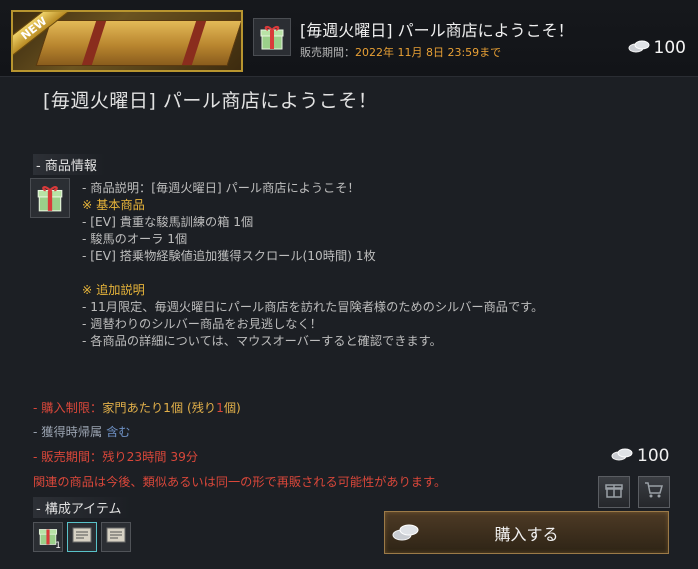 The width and height of the screenshot is (698, 569). Describe the element at coordinates (150, 457) in the screenshot. I see `sale-period-value: 残り23時間 39分` at that location.